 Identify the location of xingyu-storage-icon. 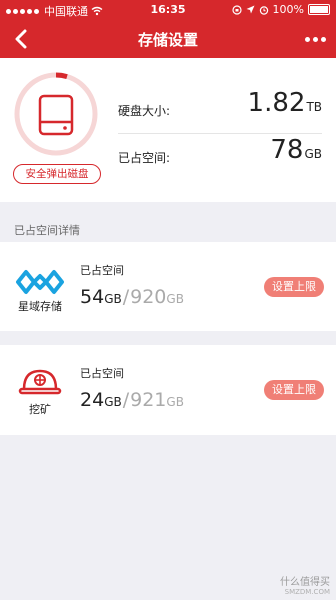
(40, 282).